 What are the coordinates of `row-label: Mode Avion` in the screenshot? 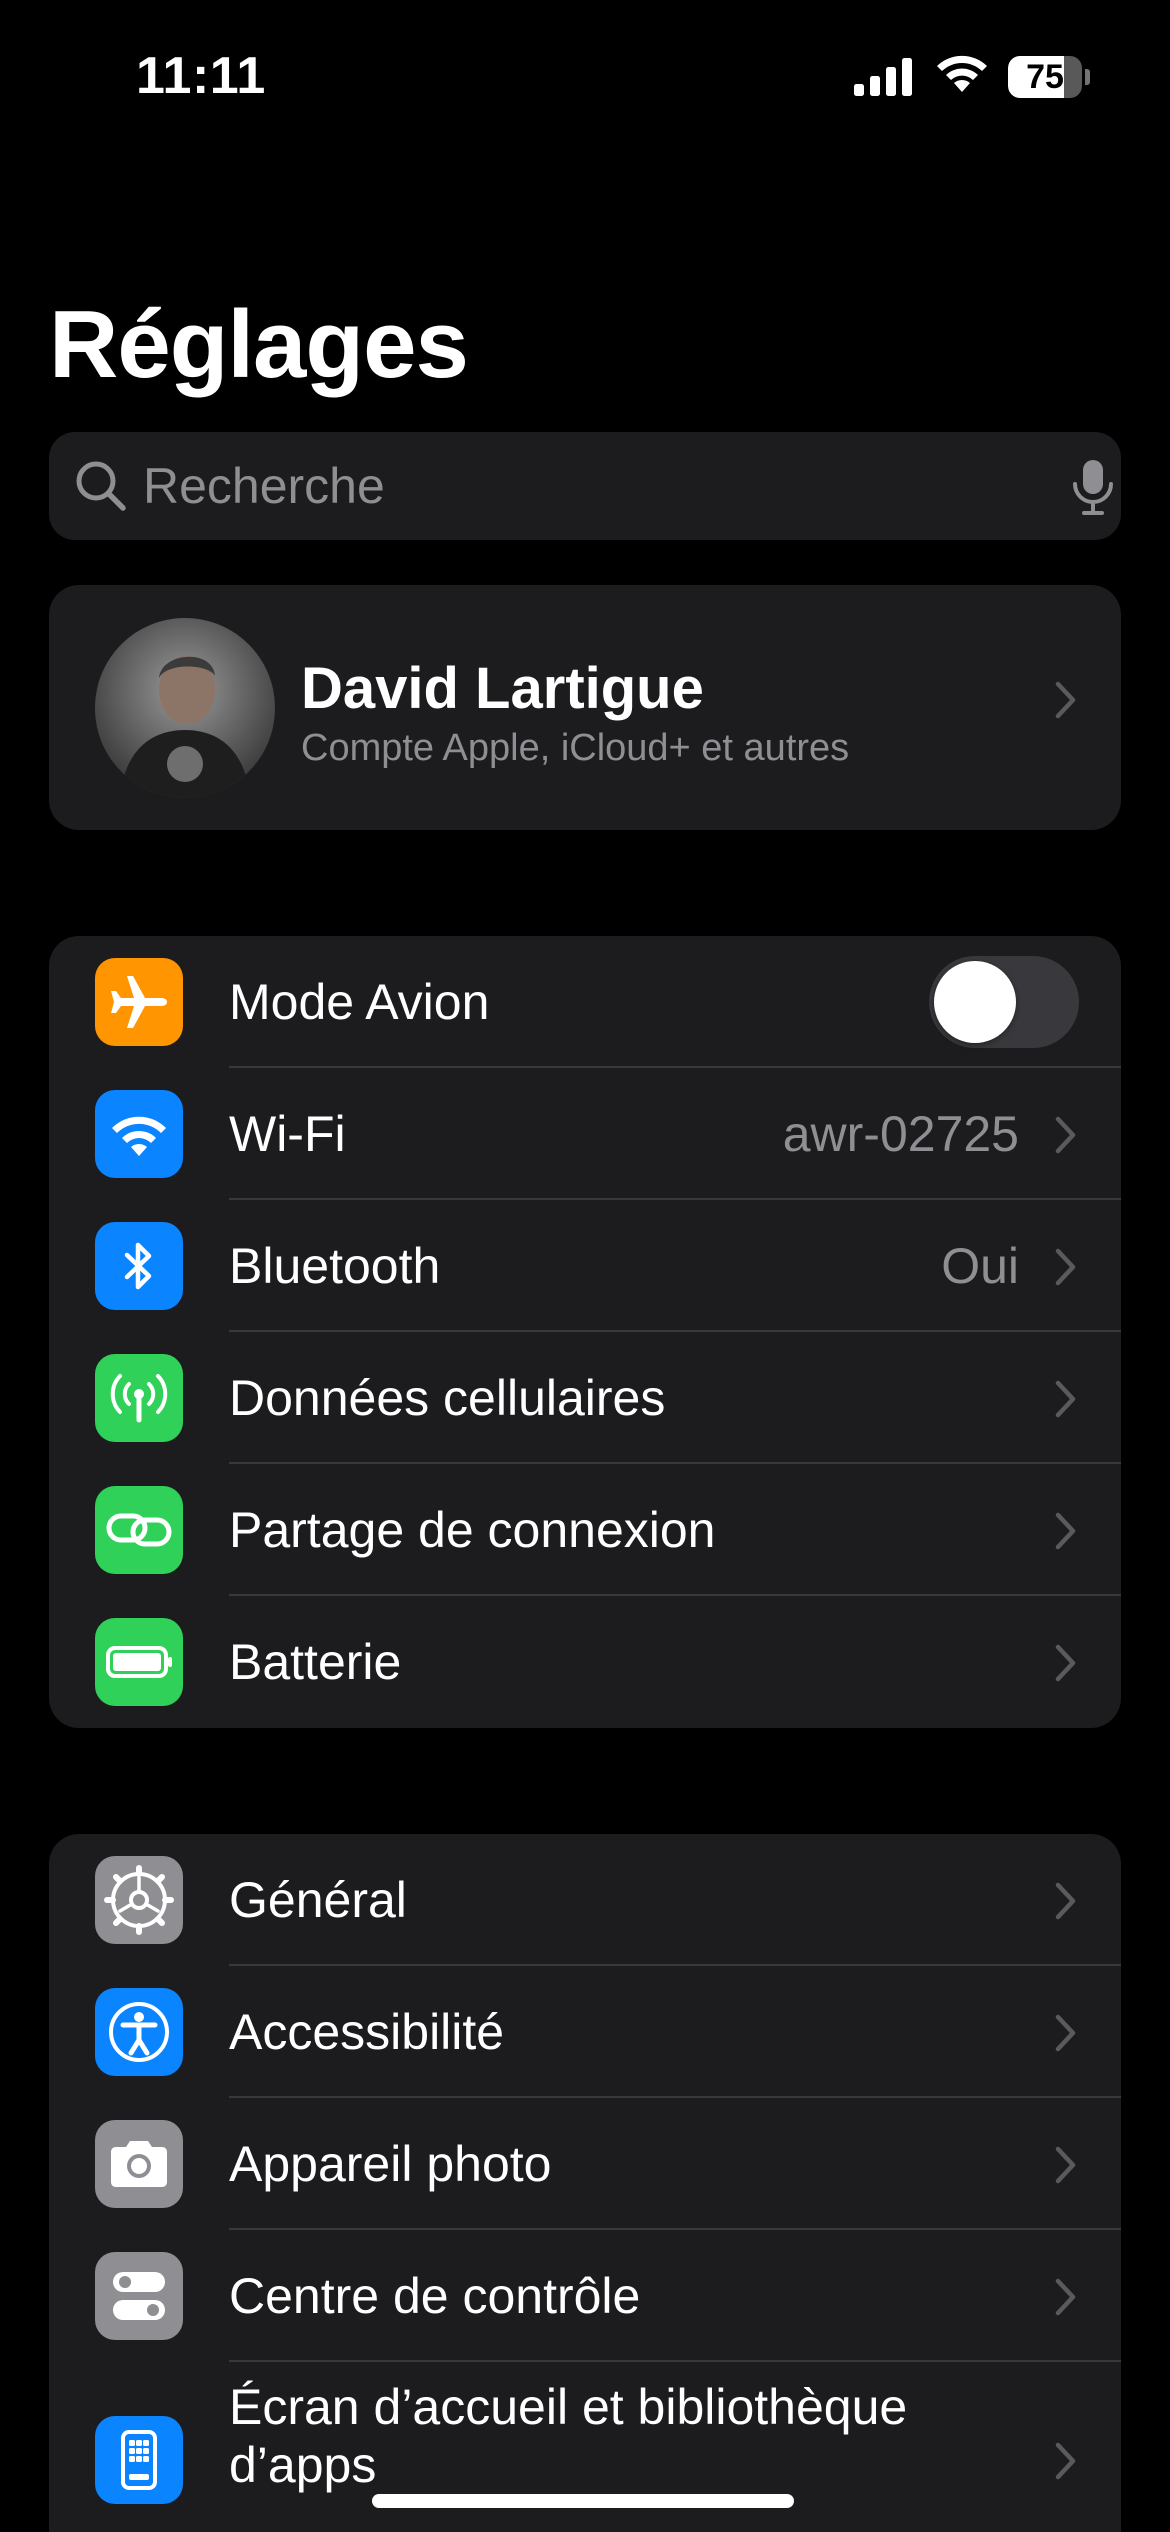 It's located at (359, 1002).